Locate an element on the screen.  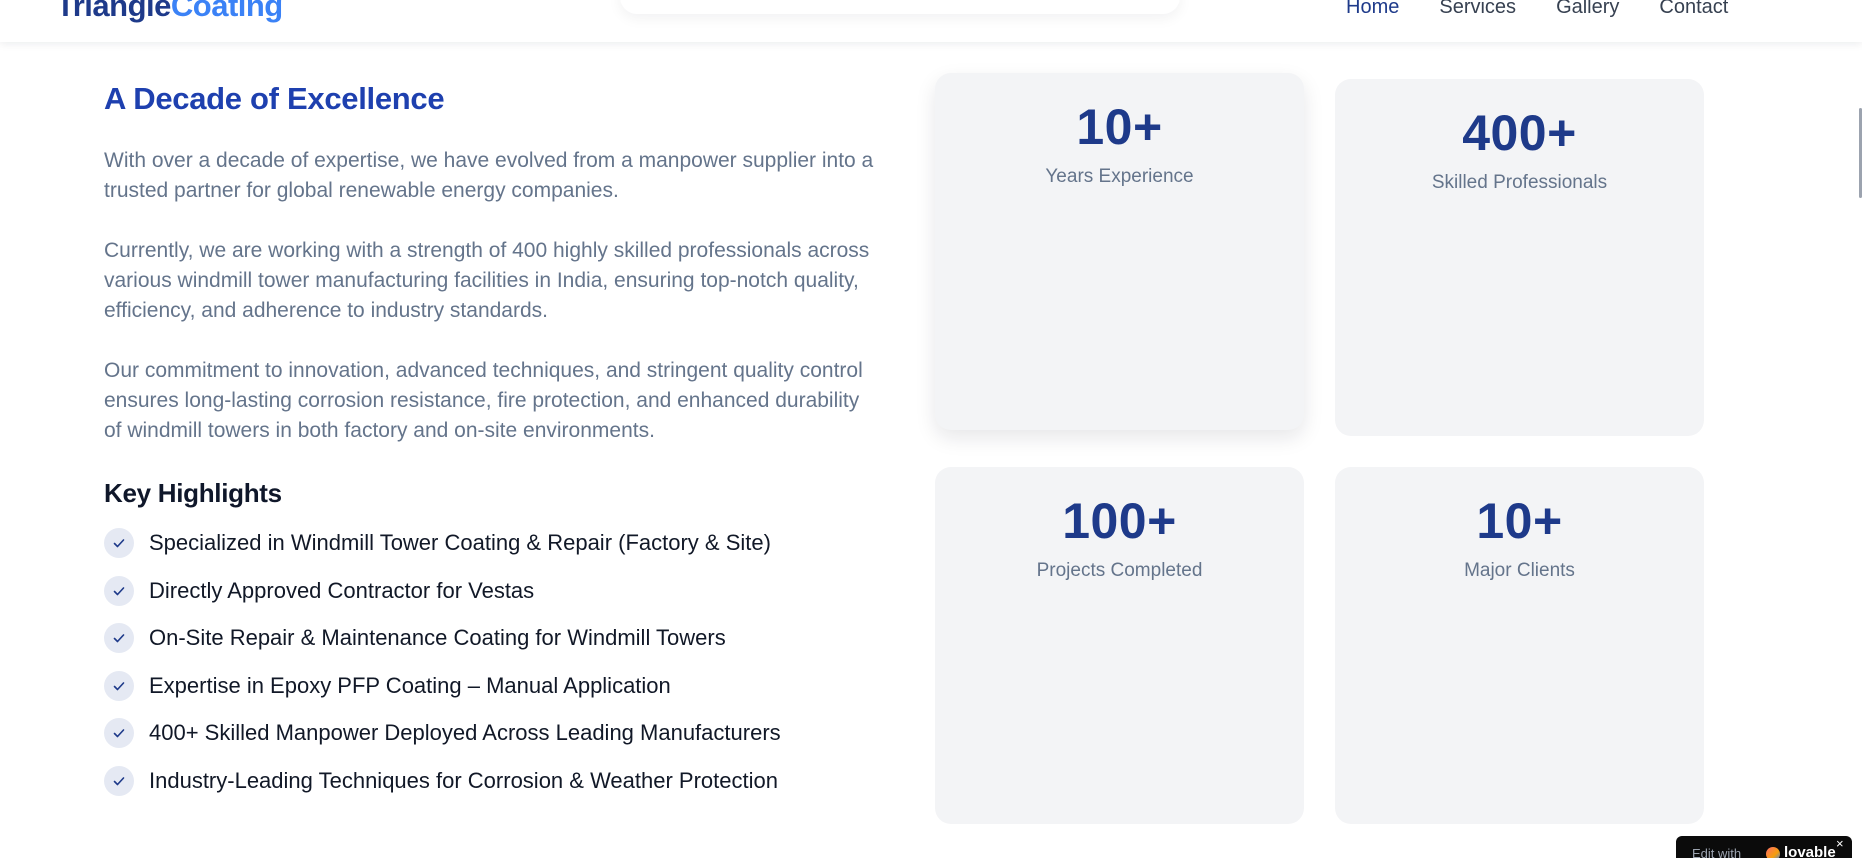
section-title: A Decade of Excellence is located at coordinates (274, 98).